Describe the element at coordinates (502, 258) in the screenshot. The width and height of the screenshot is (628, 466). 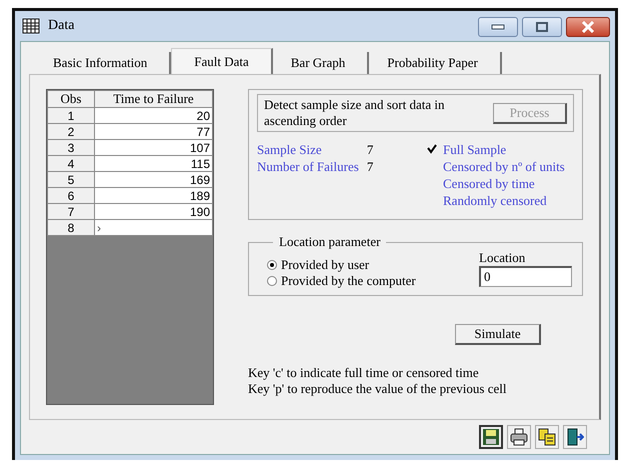
I see `field-label: Location` at that location.